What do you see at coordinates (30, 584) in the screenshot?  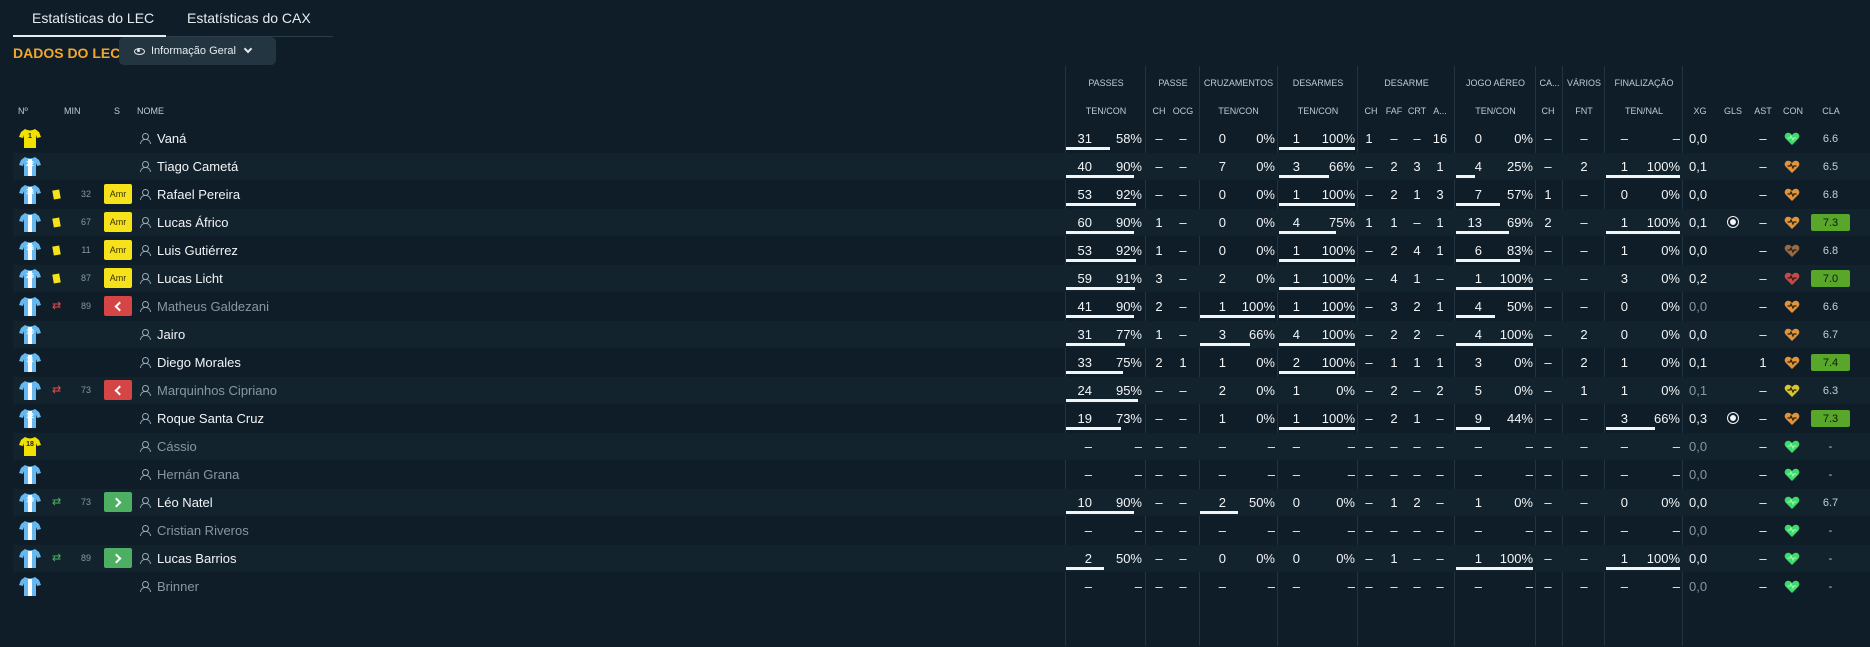 I see `shirt-number: 5` at bounding box center [30, 584].